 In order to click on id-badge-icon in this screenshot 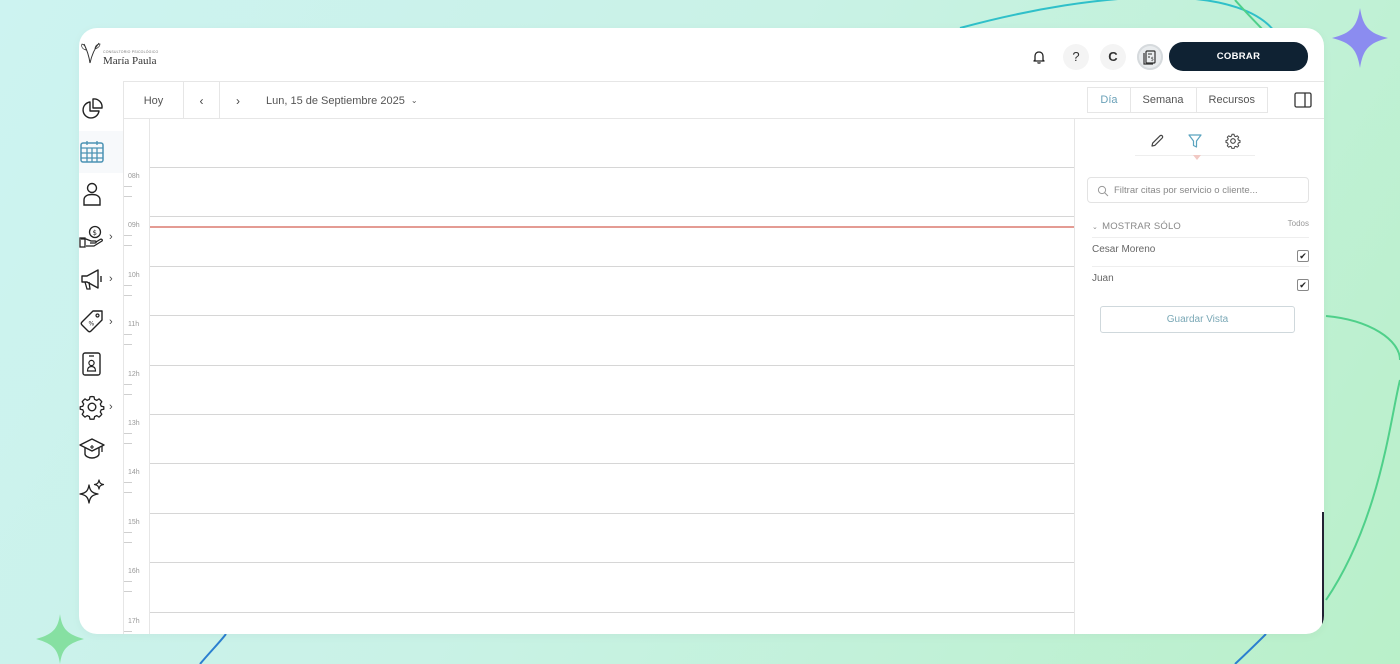, I will do `click(91, 364)`.